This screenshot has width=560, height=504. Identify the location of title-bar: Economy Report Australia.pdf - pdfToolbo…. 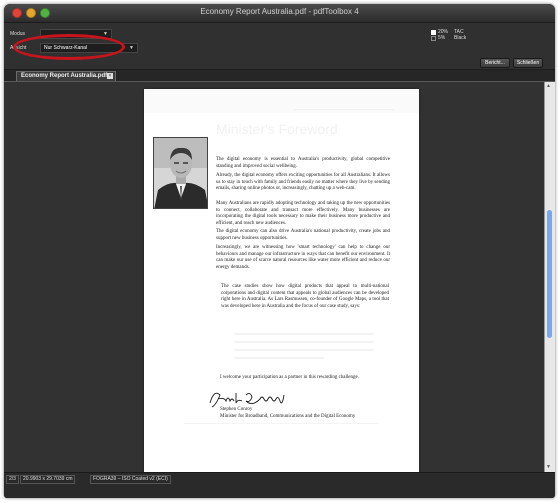
(279, 13).